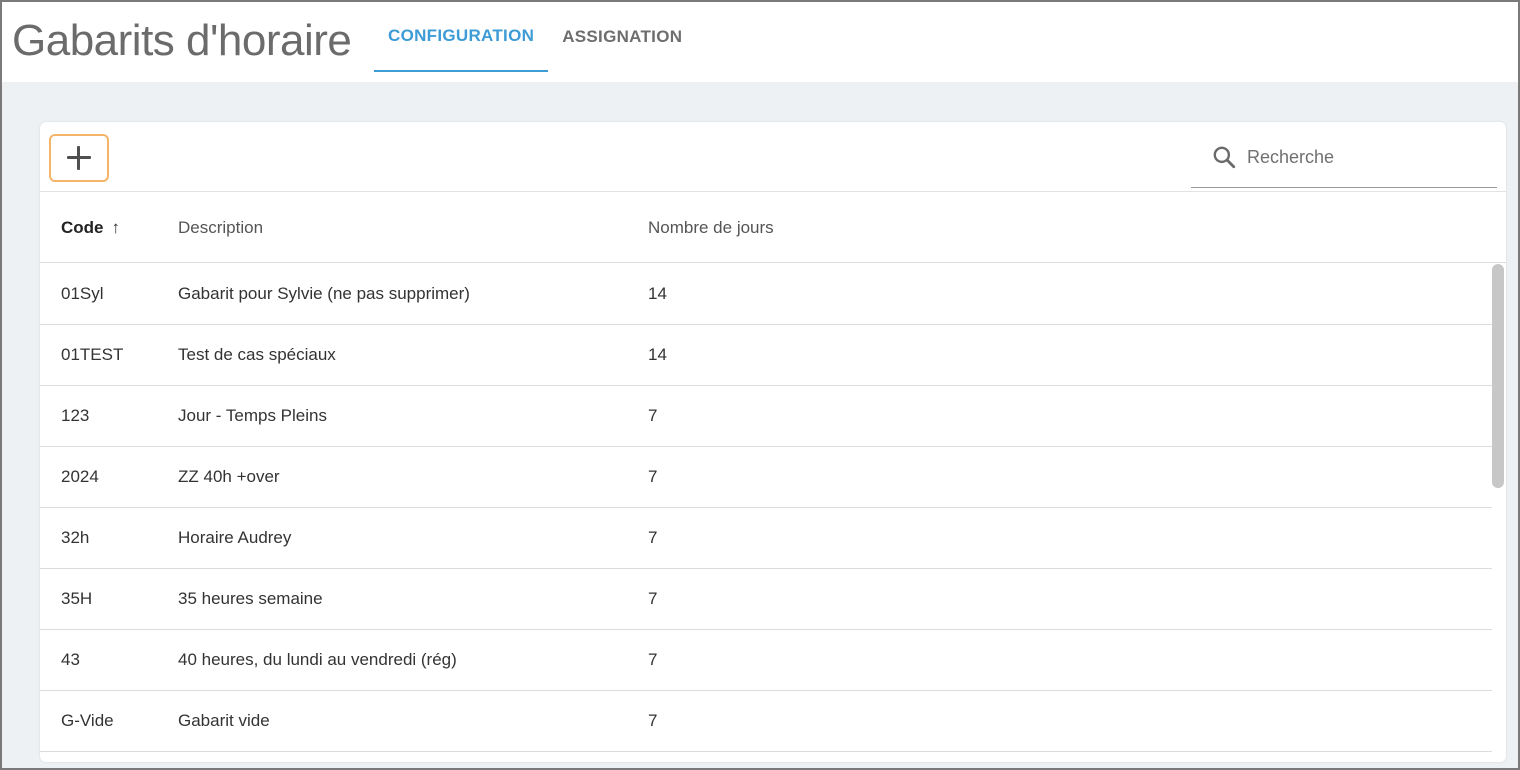  What do you see at coordinates (766, 355) in the screenshot?
I see `table-row: 01TEST Test de cas spéciaux 14` at bounding box center [766, 355].